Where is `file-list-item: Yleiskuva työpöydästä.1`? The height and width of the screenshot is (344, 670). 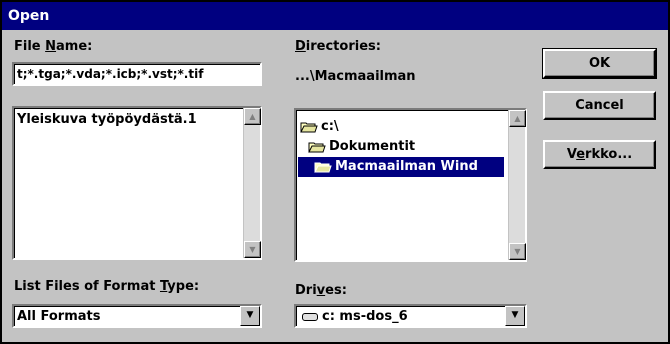
file-list-item: Yleiskuva työpöydästä.1 is located at coordinates (128, 119).